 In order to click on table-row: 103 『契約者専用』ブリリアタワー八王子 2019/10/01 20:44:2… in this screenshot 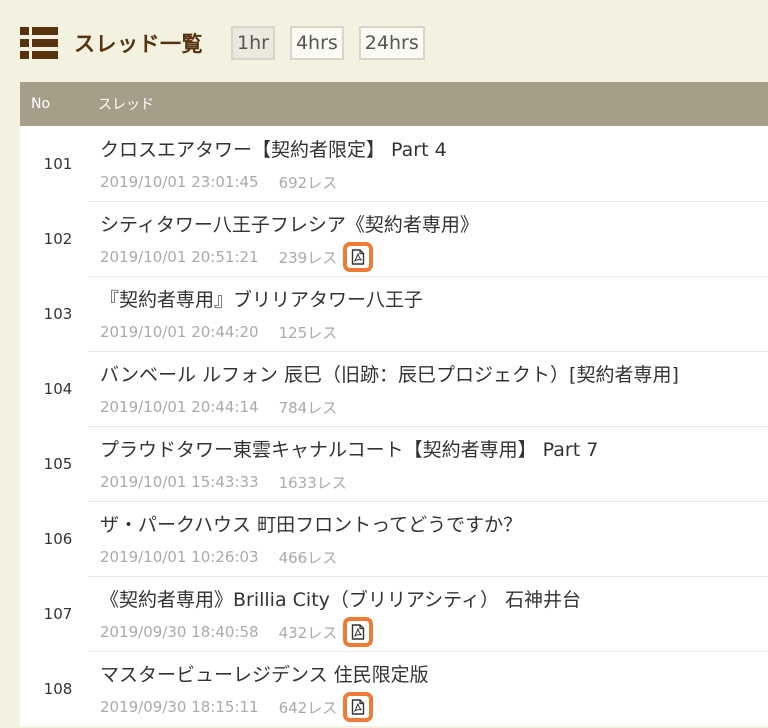, I will do `click(394, 313)`.